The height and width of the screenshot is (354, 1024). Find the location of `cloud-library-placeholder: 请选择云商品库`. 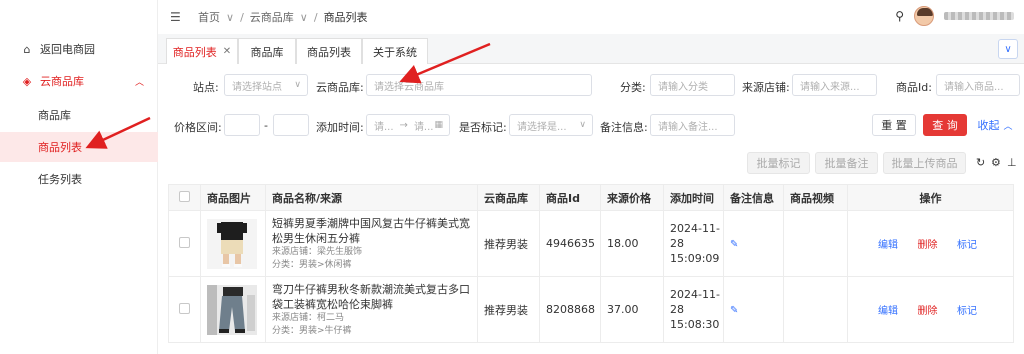

cloud-library-placeholder: 请选择云商品库 is located at coordinates (409, 87).